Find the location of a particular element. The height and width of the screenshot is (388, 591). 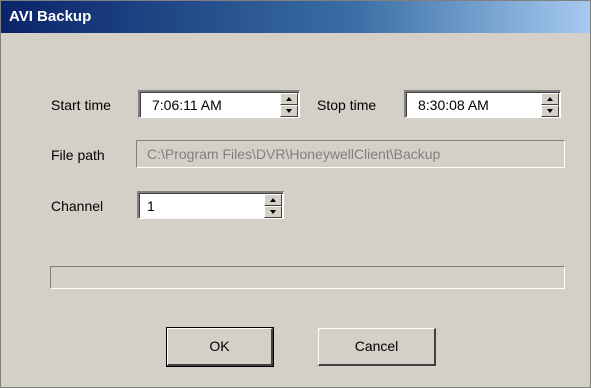

stop-time-spin-buttons is located at coordinates (550, 105).